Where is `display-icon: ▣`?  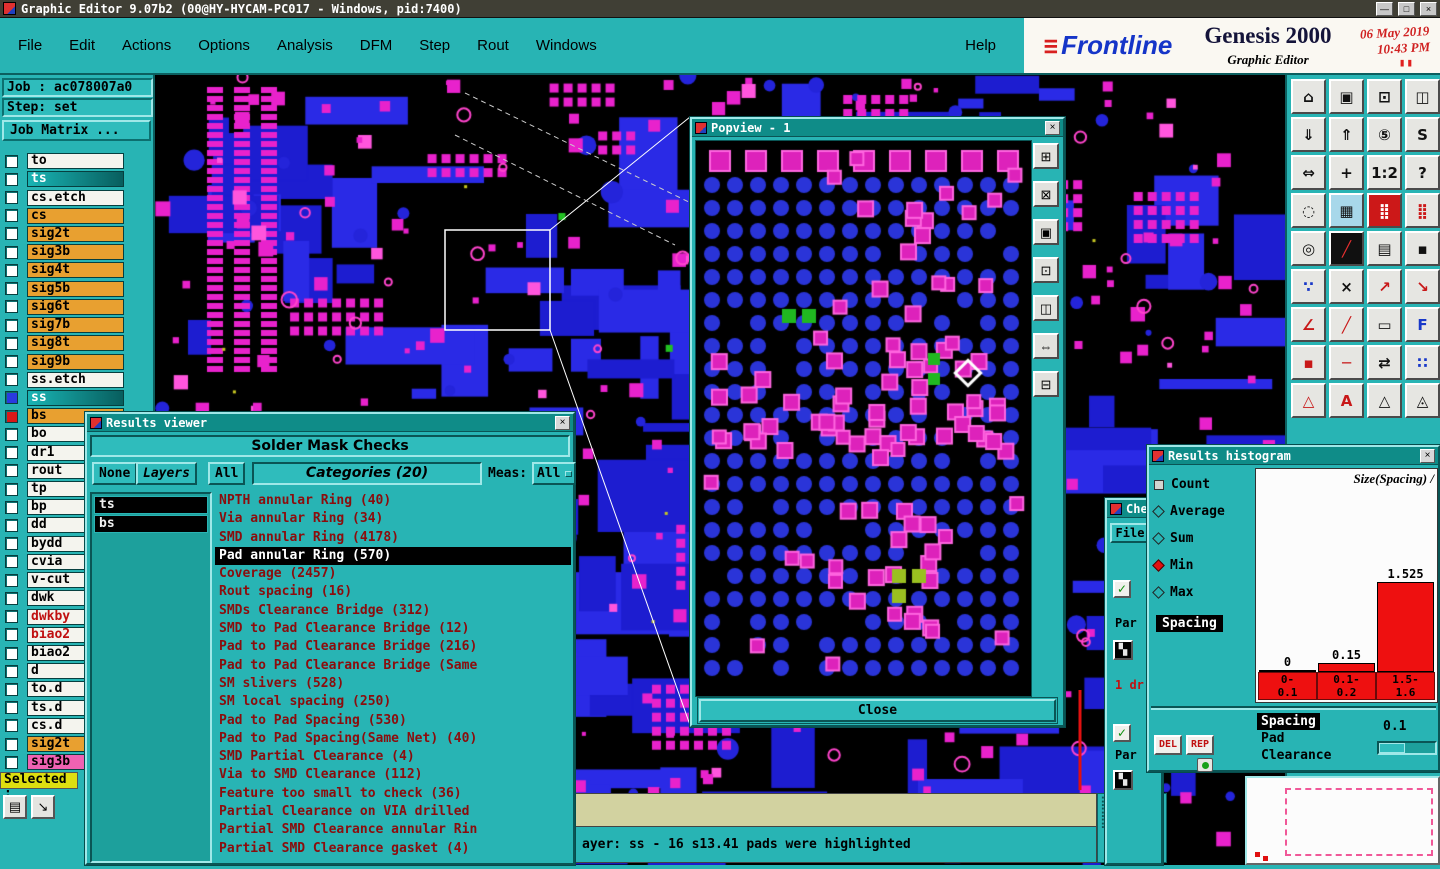 display-icon: ▣ is located at coordinates (1046, 232).